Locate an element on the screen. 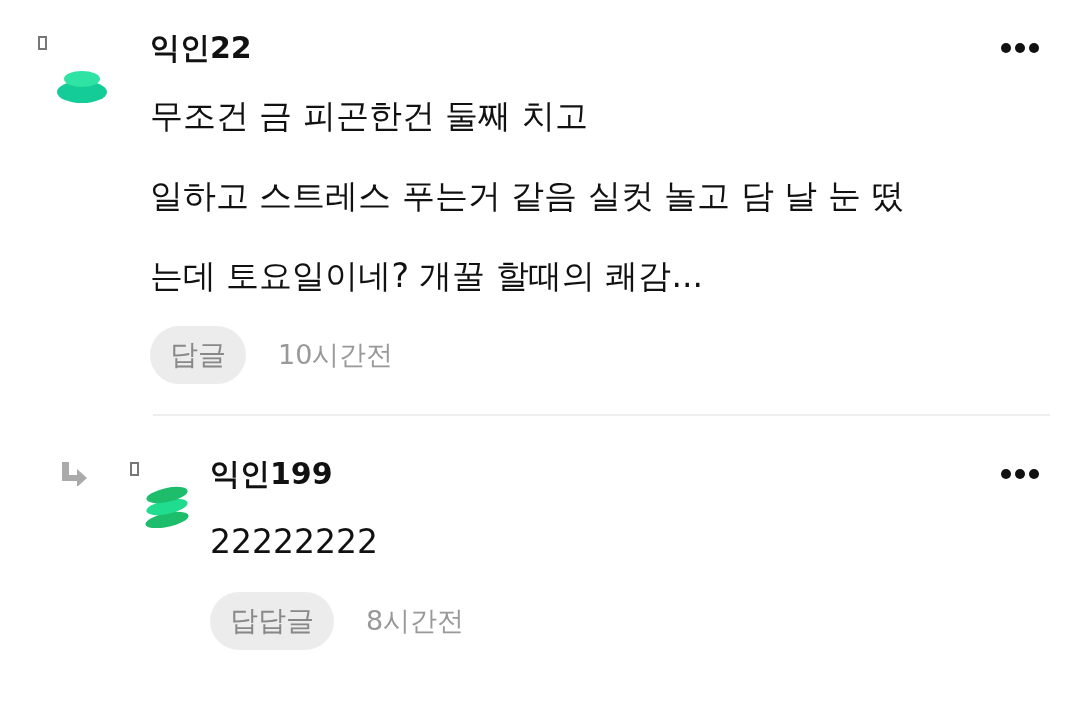 This screenshot has height=701, width=1080. author-name: 익인22 is located at coordinates (201, 47).